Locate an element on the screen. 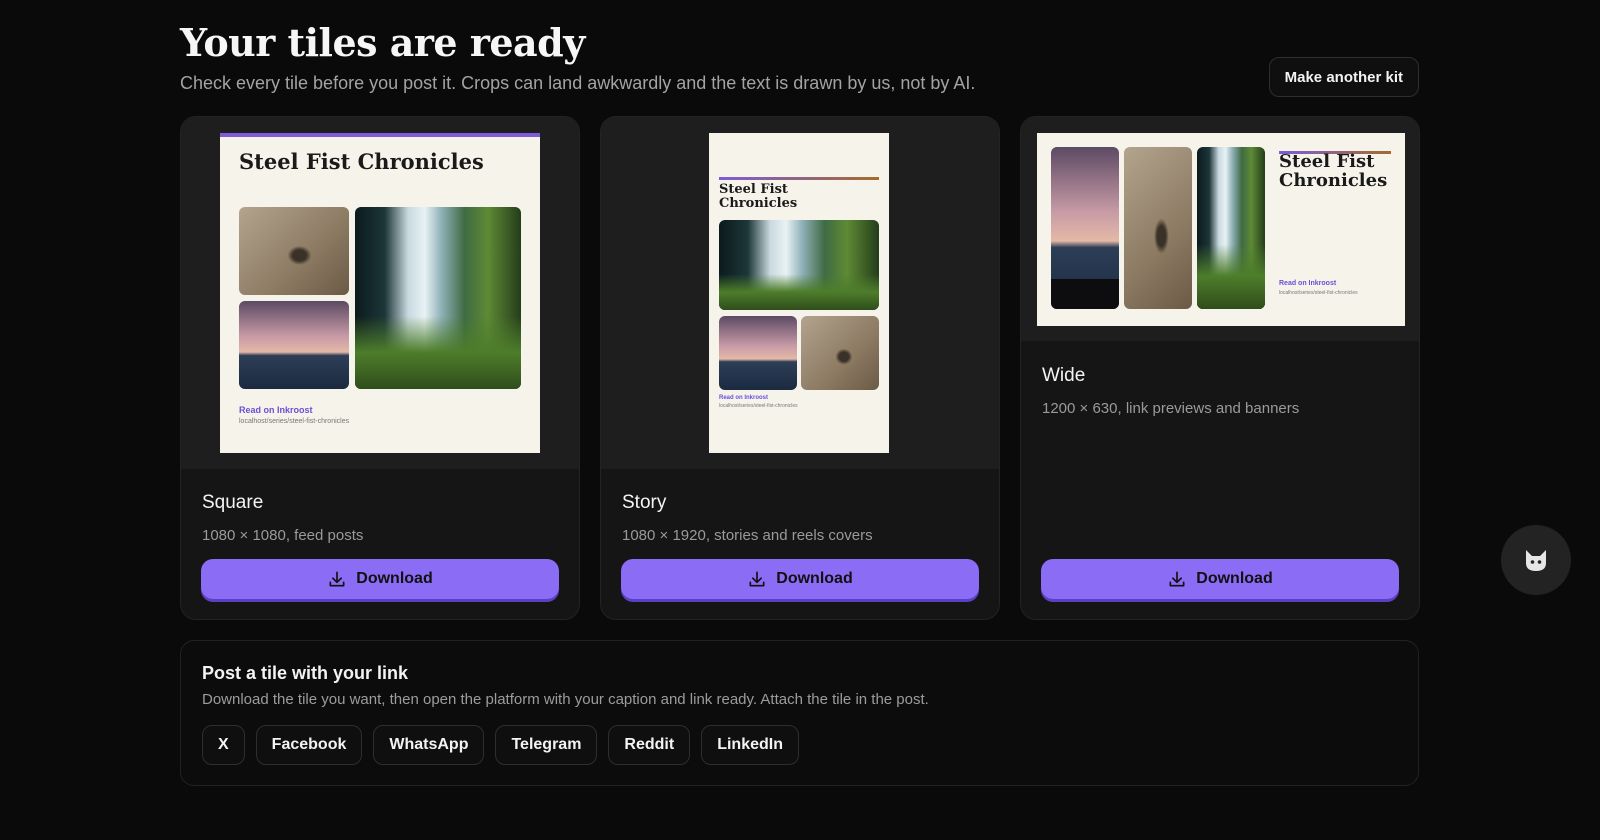 This screenshot has width=1600, height=840. tile-name: Story is located at coordinates (644, 502).